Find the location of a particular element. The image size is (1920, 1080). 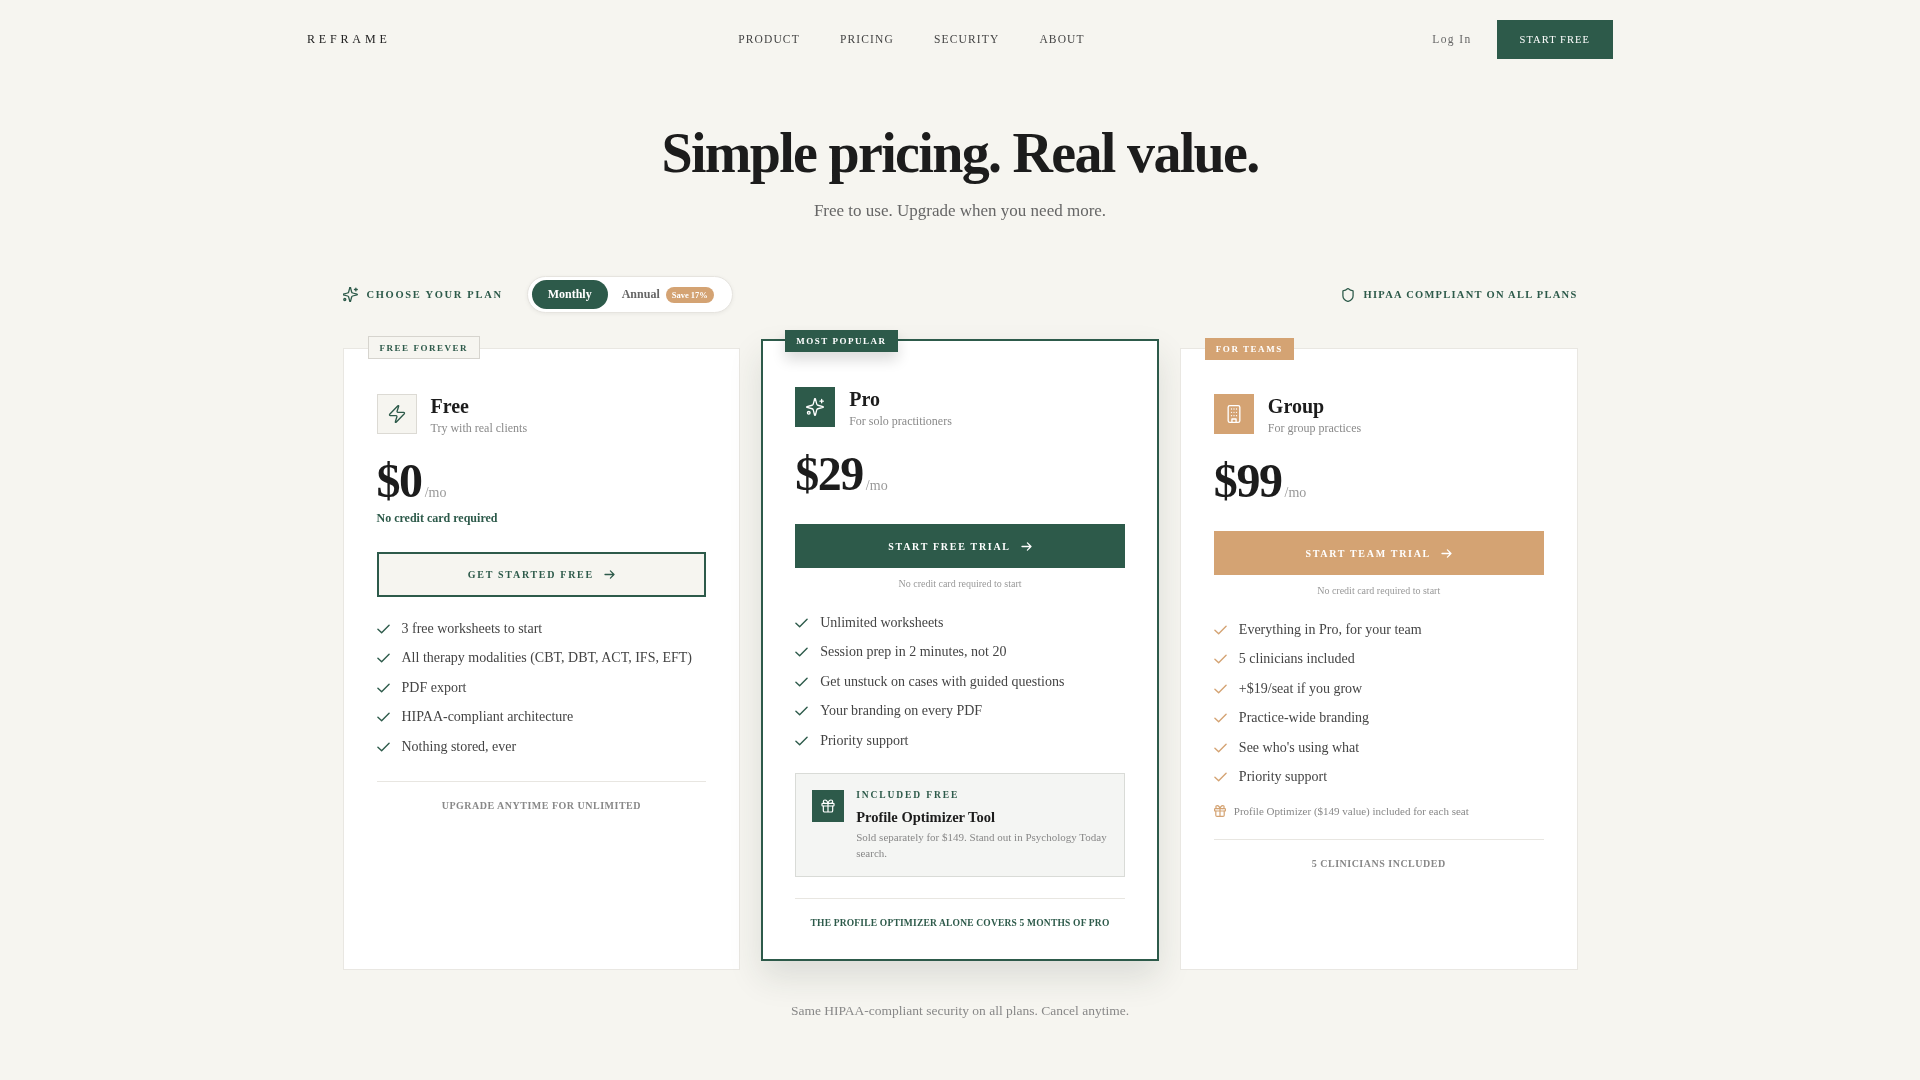

feature-text: All therapy modalities (CBT, DBT, ACT, IFS, EFT) is located at coordinates (546, 658).